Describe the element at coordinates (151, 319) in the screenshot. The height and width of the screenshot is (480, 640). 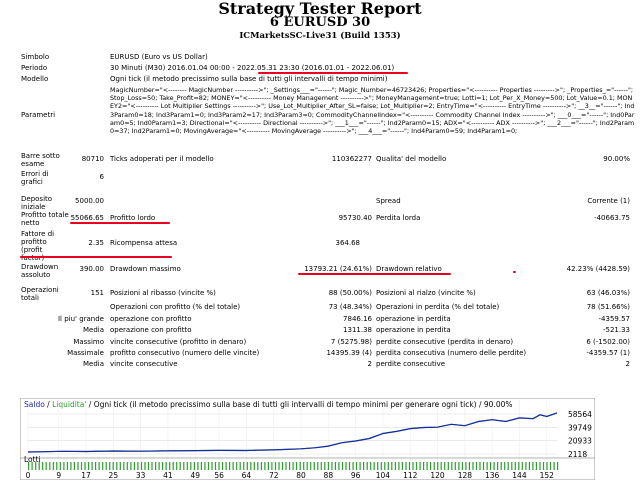
I see `op-con-profitto-label: operazione con profitto` at that location.